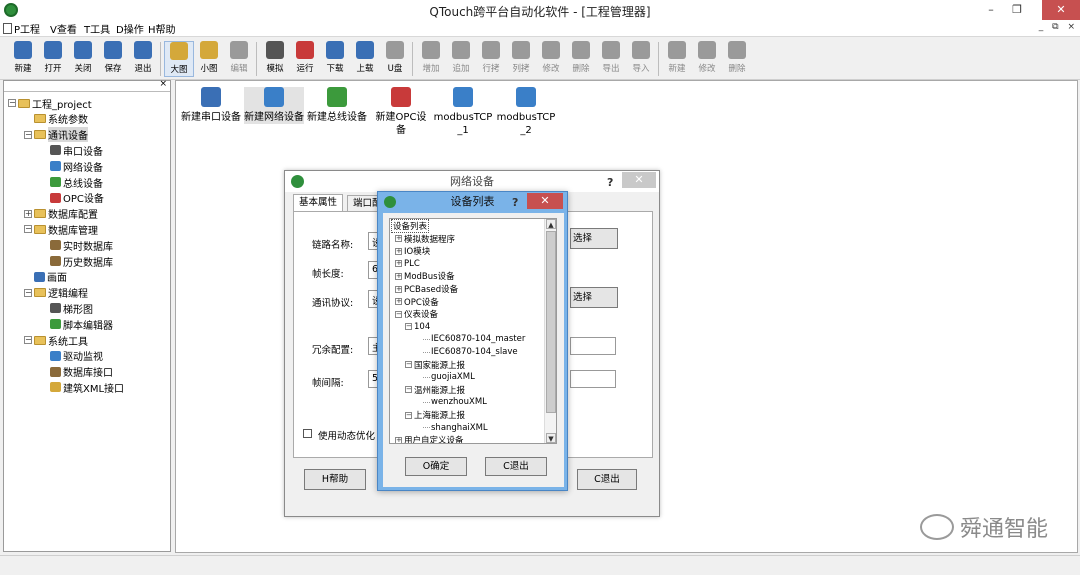 This screenshot has width=1080, height=575. Describe the element at coordinates (639, 180) in the screenshot. I see `network-dialog-close-button: ✕` at that location.